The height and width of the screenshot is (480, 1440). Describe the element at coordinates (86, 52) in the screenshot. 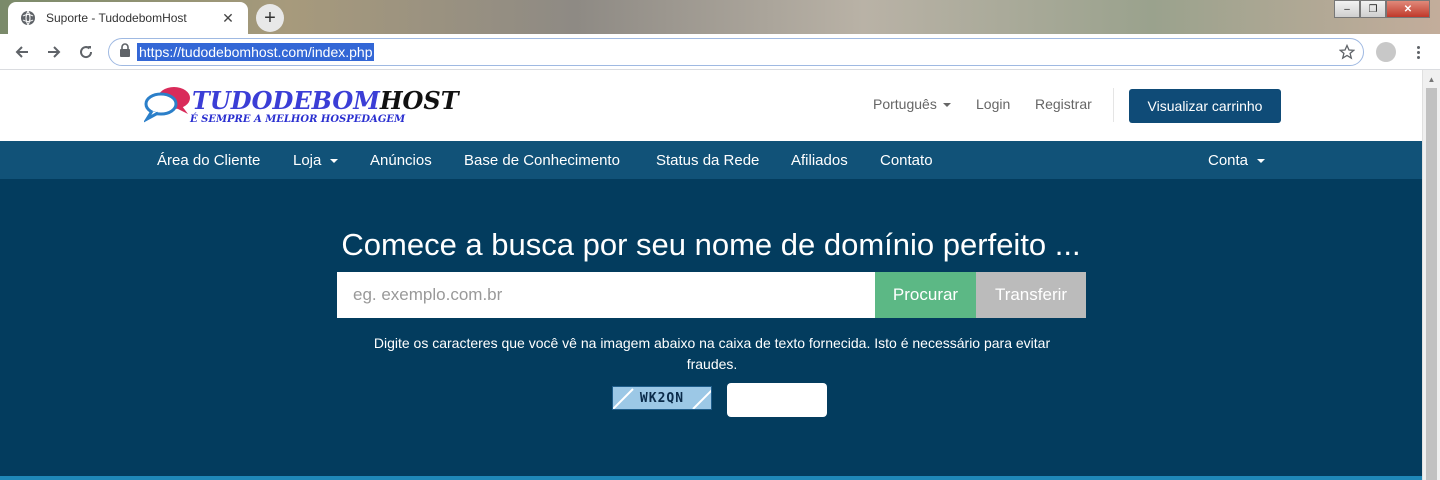

I see `reload-icon` at that location.